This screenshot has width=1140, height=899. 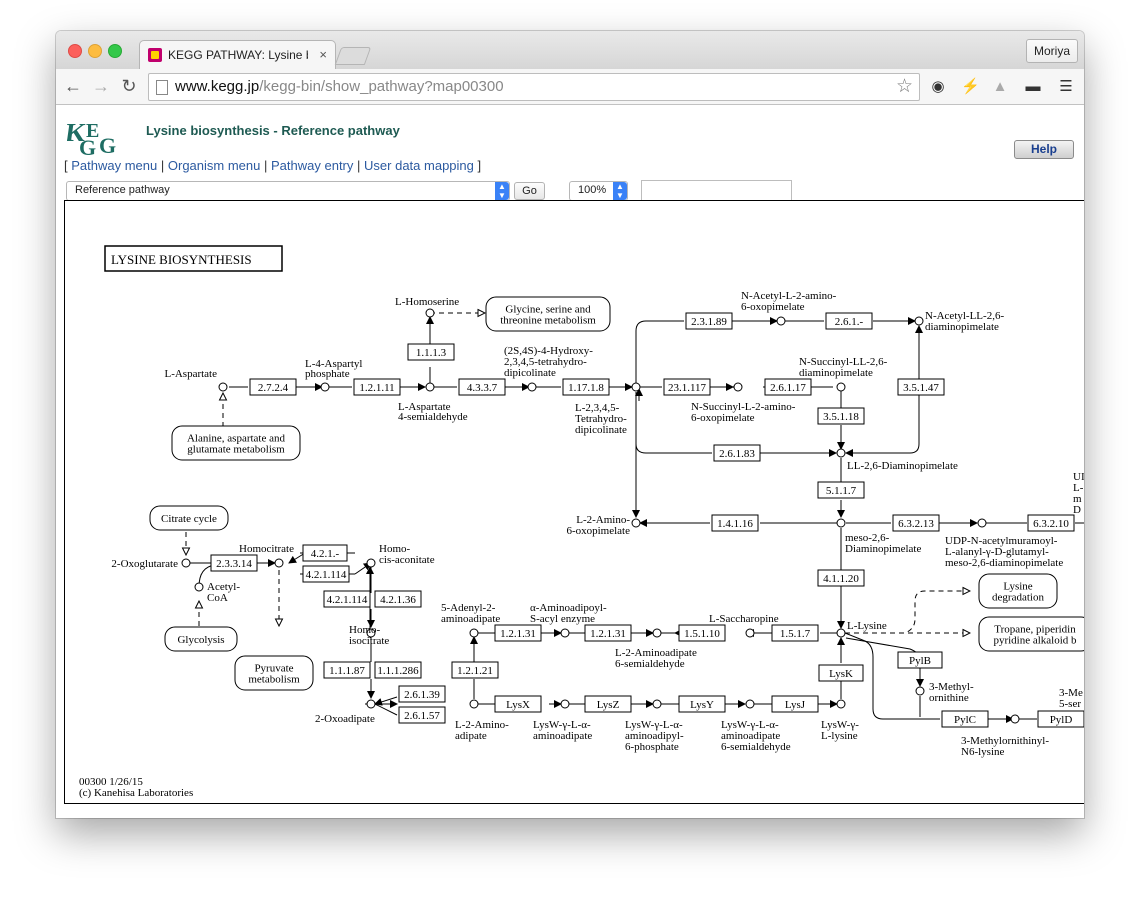 I want to click on enzyme-label: LysX, so click(x=518, y=705).